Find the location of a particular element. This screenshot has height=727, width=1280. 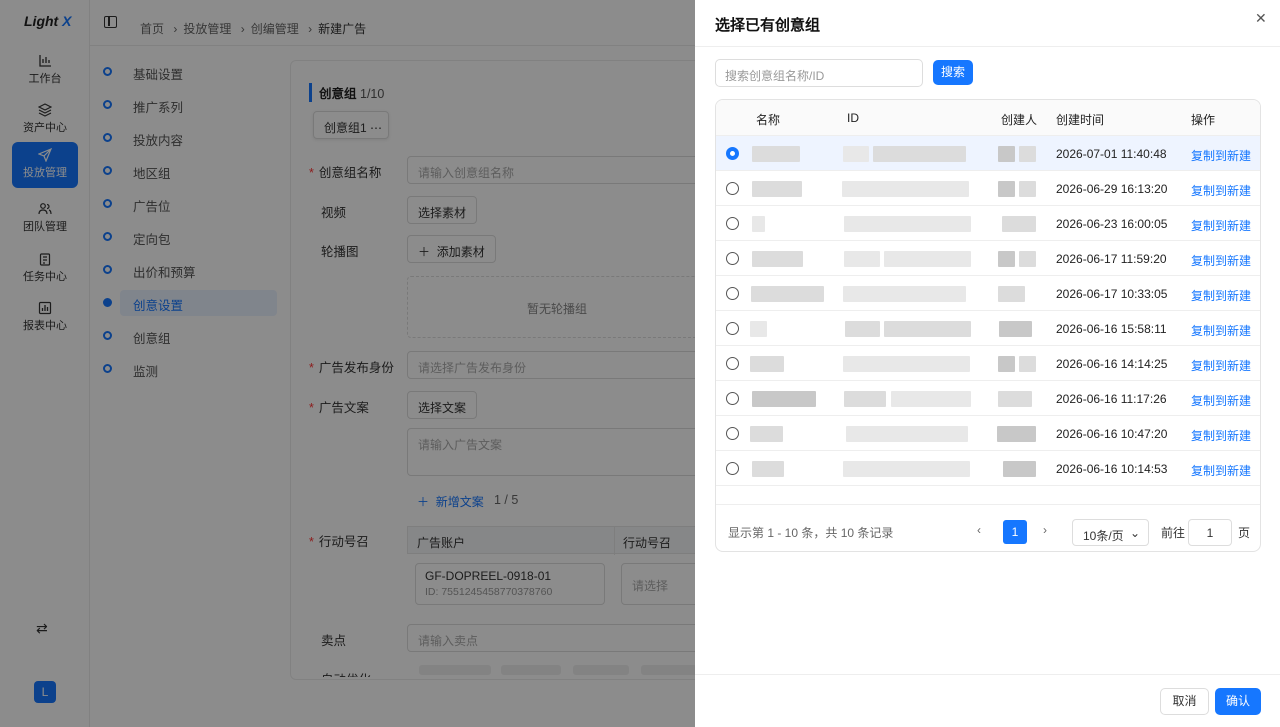

table-row: 2026-06-29 16:13:20 复制到新建 is located at coordinates (988, 188).